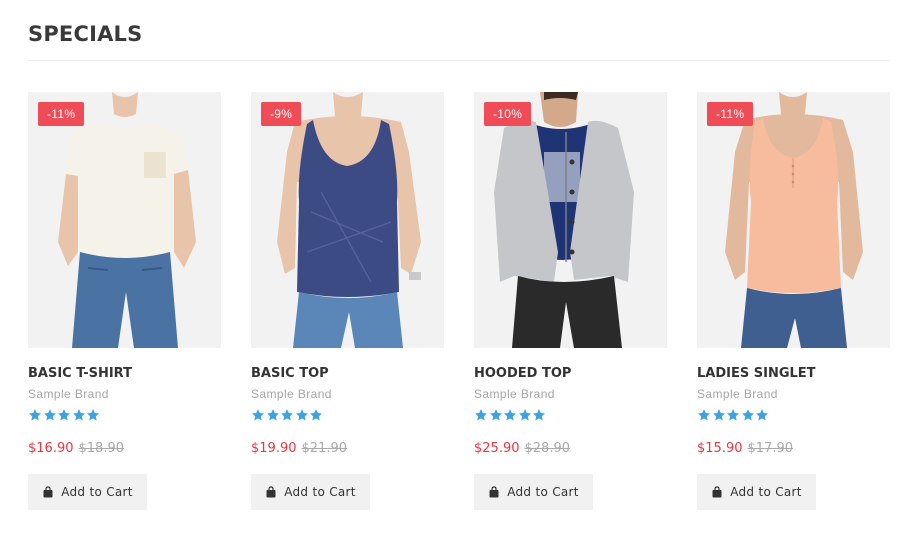  I want to click on product-name: HOODED TOP, so click(522, 373).